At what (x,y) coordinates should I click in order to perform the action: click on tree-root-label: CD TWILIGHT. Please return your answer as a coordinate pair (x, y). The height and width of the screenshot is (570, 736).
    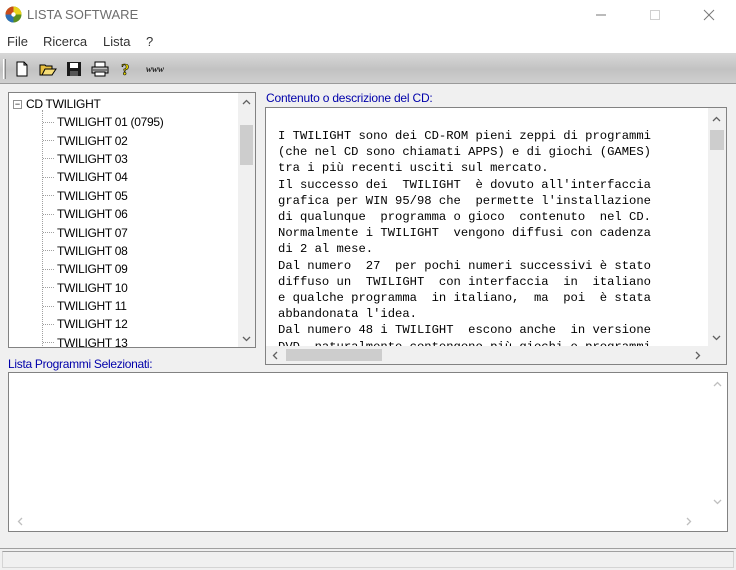
    Looking at the image, I should click on (63, 104).